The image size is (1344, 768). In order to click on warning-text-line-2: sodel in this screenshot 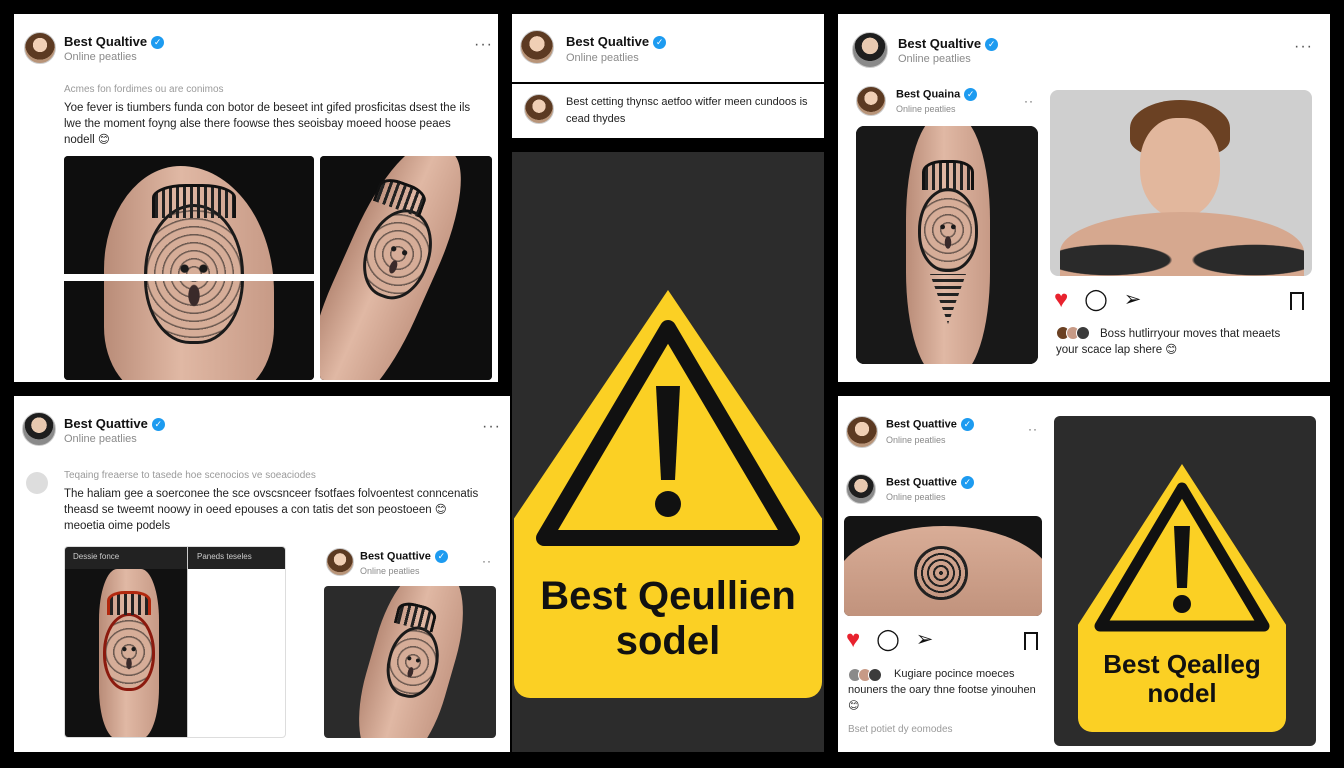, I will do `click(668, 640)`.